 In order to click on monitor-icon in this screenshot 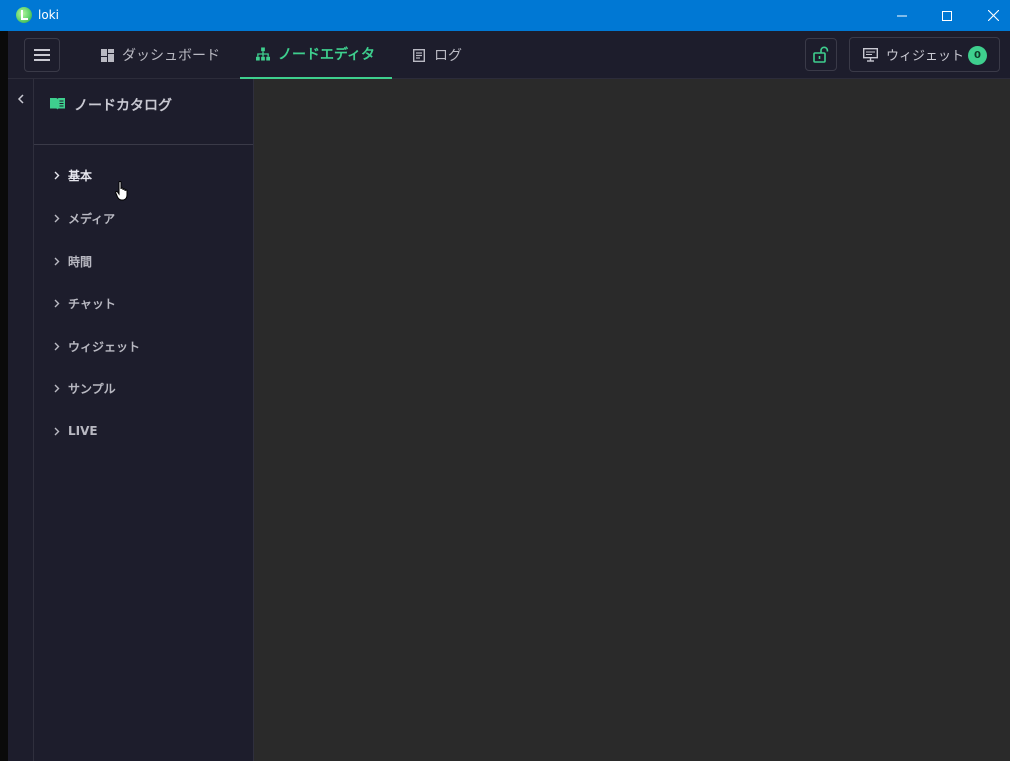, I will do `click(870, 54)`.